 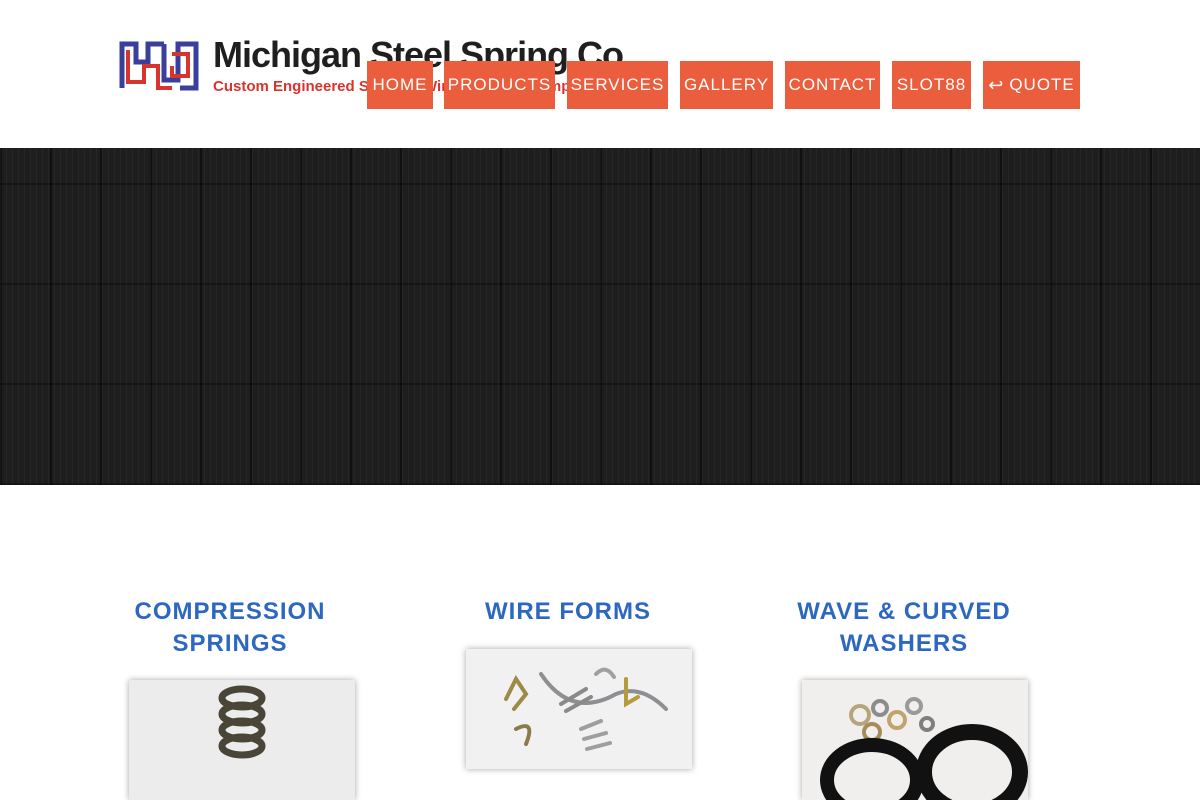 I want to click on wave-curved-washers-image, so click(x=915, y=740).